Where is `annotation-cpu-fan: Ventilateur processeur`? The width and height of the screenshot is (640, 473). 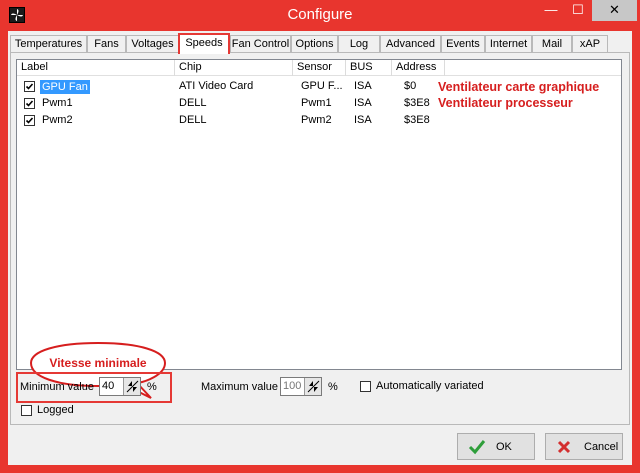 annotation-cpu-fan: Ventilateur processeur is located at coordinates (505, 103).